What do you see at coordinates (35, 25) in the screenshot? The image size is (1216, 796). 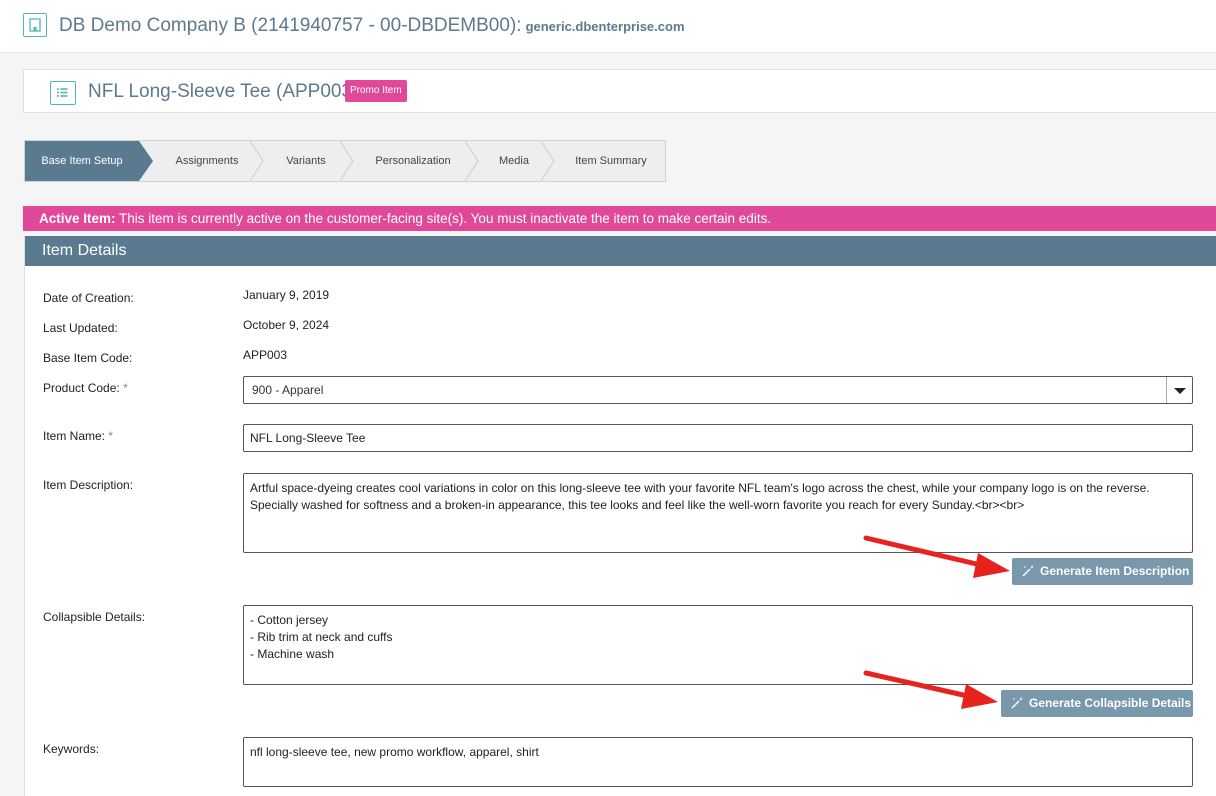 I see `building-icon` at bounding box center [35, 25].